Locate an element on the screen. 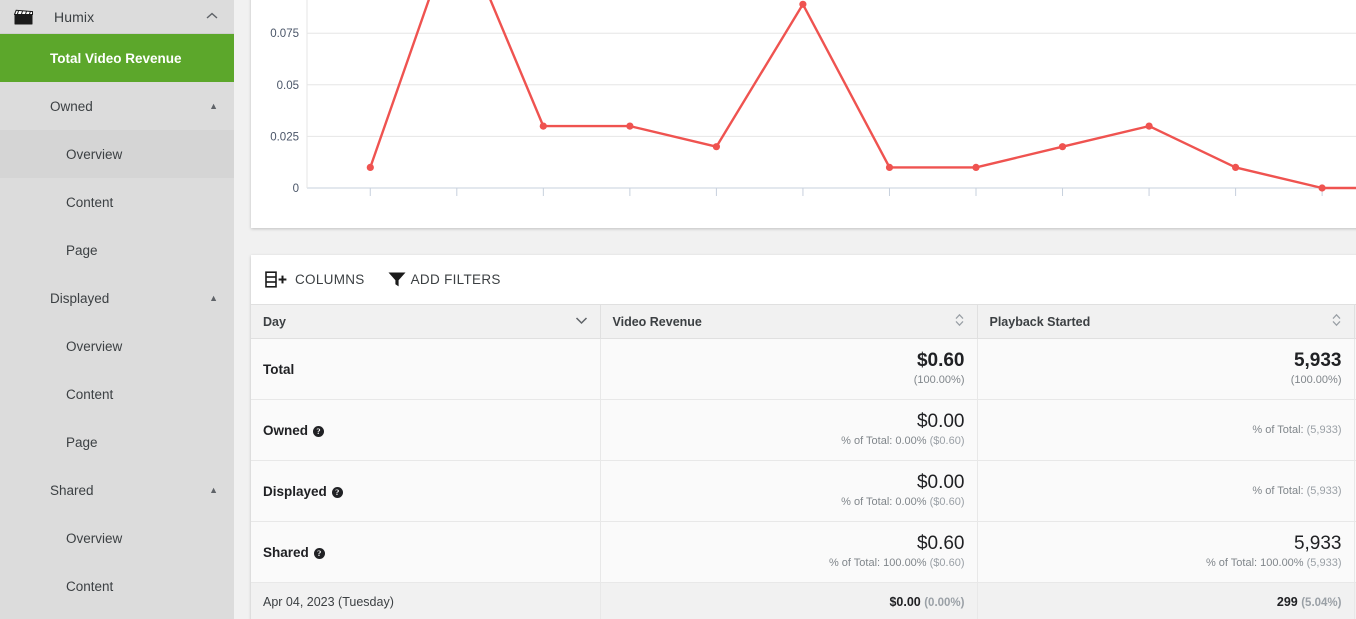 This screenshot has width=1356, height=619. sidebar-item-shared: Shared ▲ is located at coordinates (117, 490).